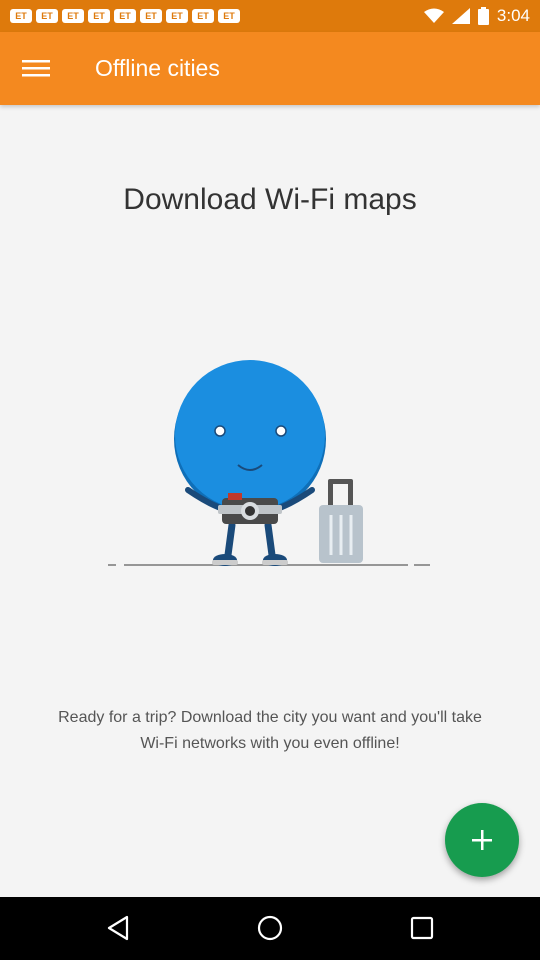 The image size is (540, 960). I want to click on back-button, so click(118, 928).